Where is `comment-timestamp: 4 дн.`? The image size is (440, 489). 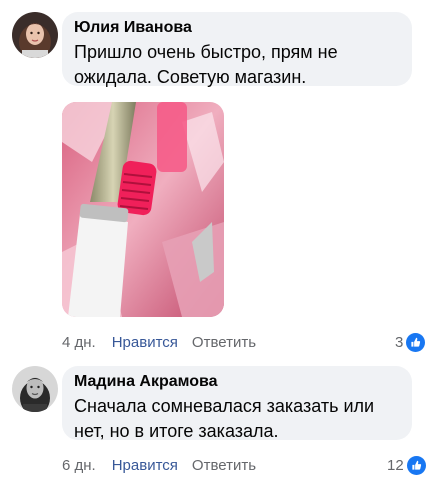 comment-timestamp: 4 дн. is located at coordinates (79, 343).